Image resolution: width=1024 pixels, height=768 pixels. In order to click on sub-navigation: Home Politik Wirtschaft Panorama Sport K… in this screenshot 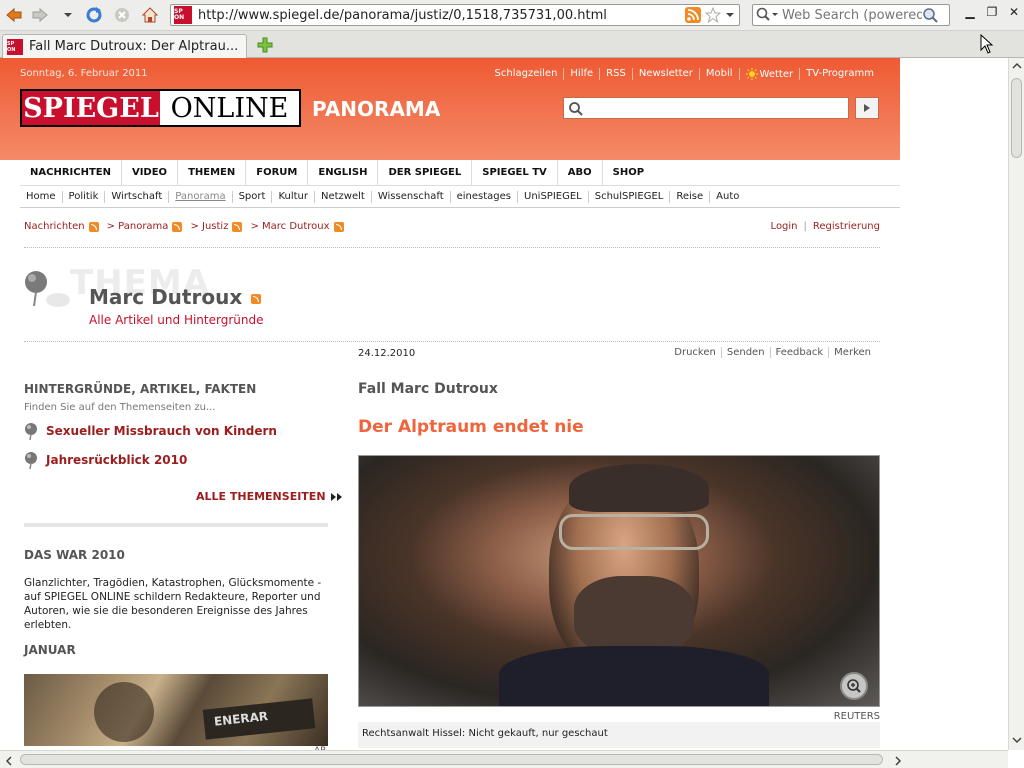, I will do `click(460, 197)`.